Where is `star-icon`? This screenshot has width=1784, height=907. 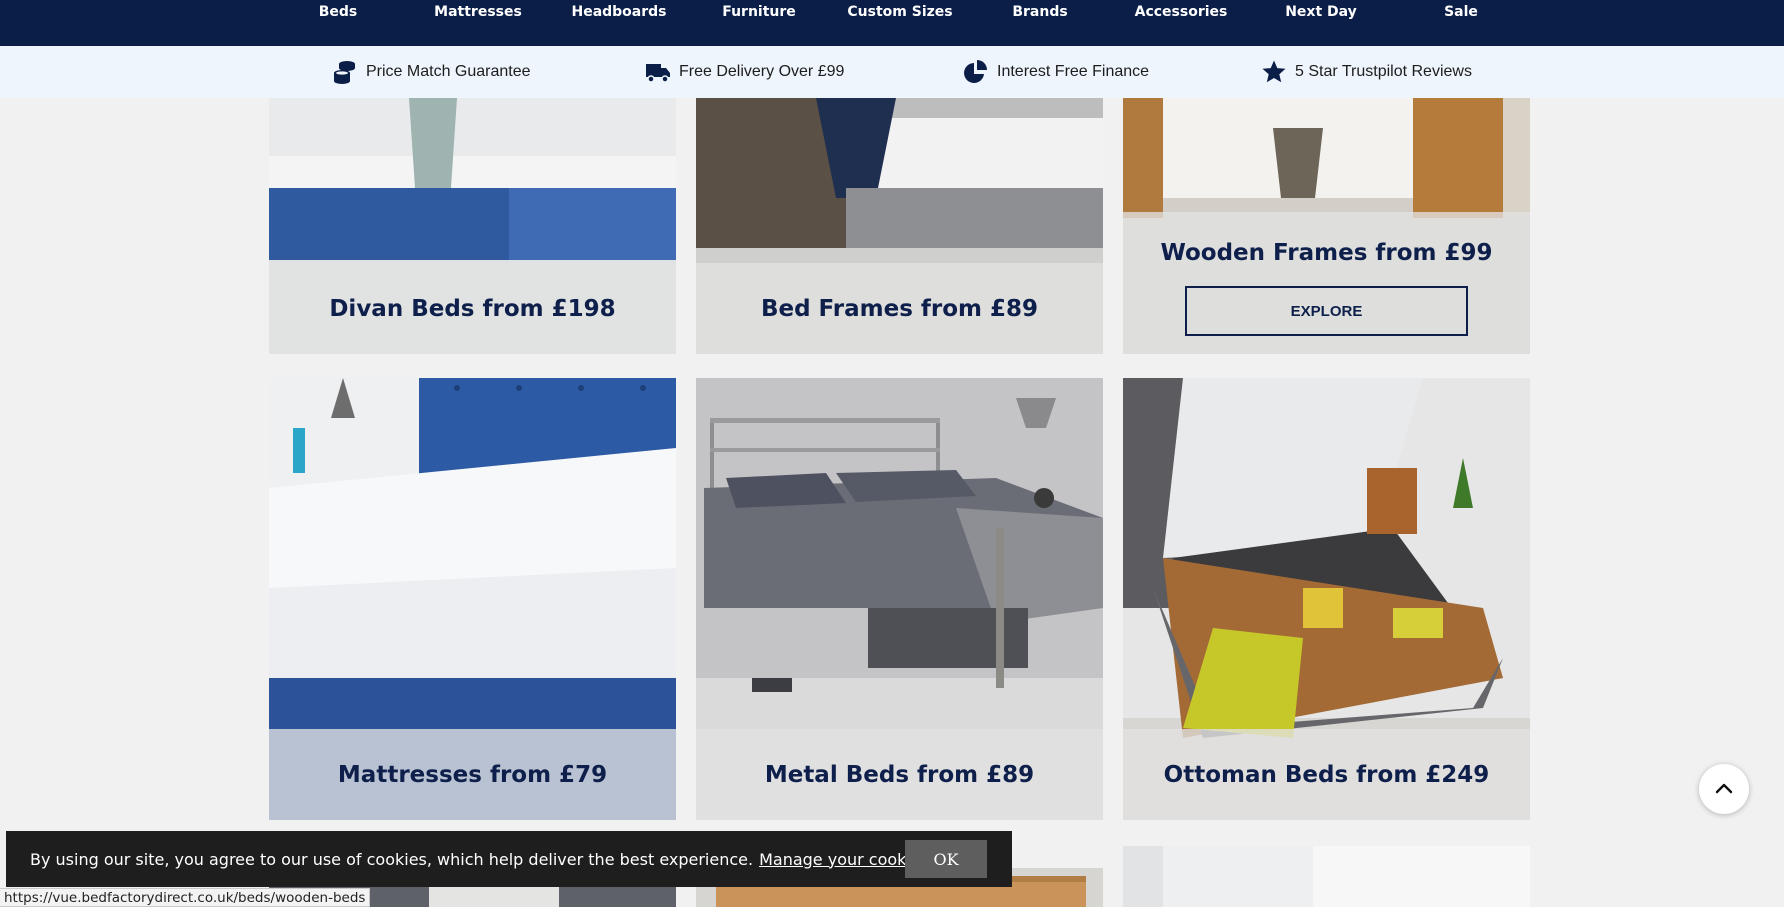 star-icon is located at coordinates (1274, 72).